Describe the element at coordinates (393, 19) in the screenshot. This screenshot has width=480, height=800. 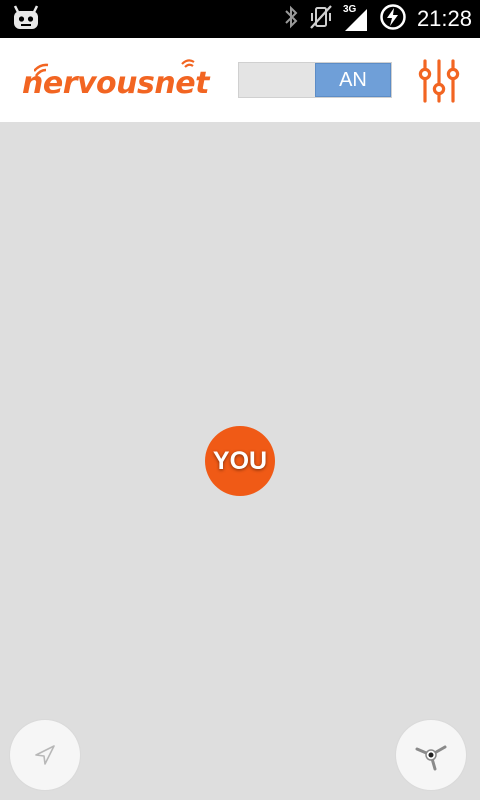
I see `battery-charging-icon` at that location.